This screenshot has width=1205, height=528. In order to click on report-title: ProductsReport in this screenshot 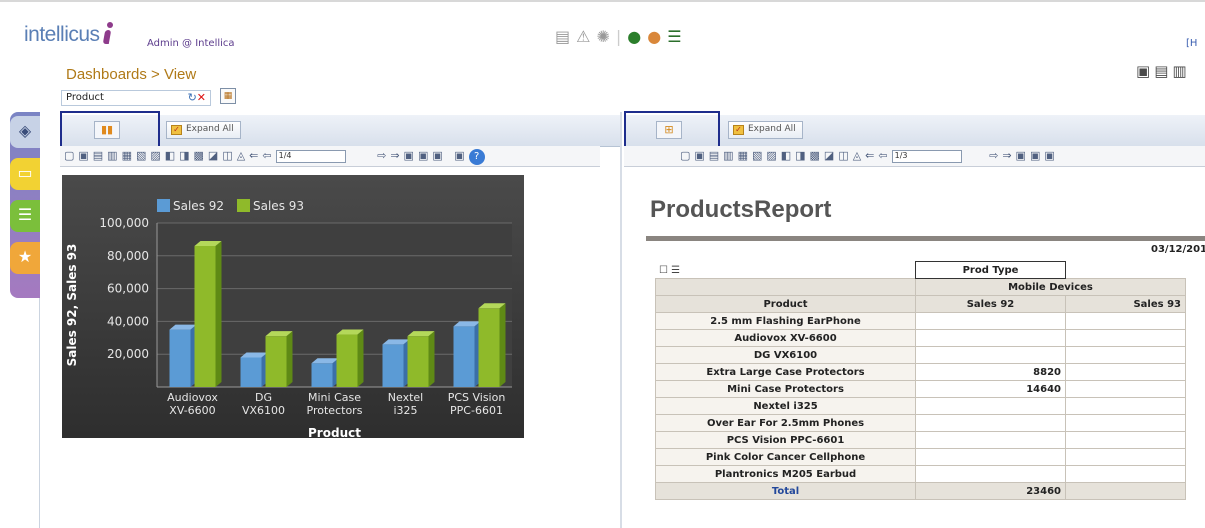, I will do `click(741, 209)`.